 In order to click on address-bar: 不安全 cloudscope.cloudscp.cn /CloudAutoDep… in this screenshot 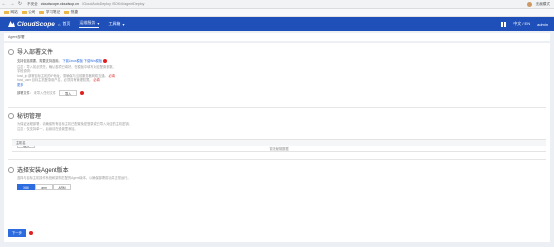, I will do `click(247, 4)`.